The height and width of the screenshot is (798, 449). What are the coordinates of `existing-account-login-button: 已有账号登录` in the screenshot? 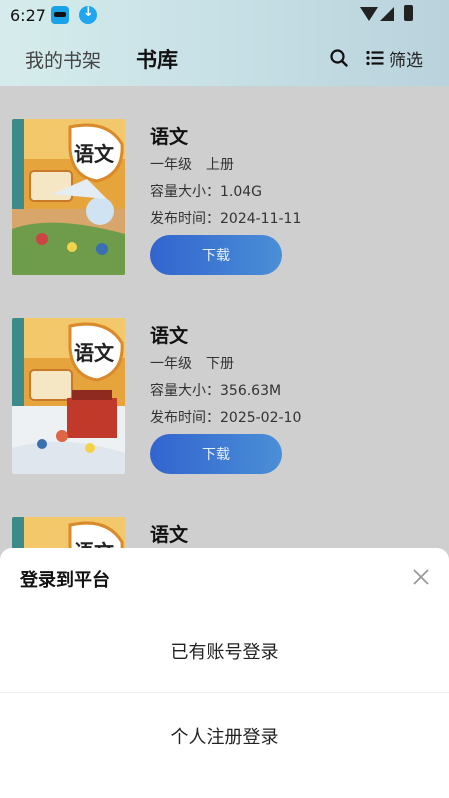 It's located at (224, 651).